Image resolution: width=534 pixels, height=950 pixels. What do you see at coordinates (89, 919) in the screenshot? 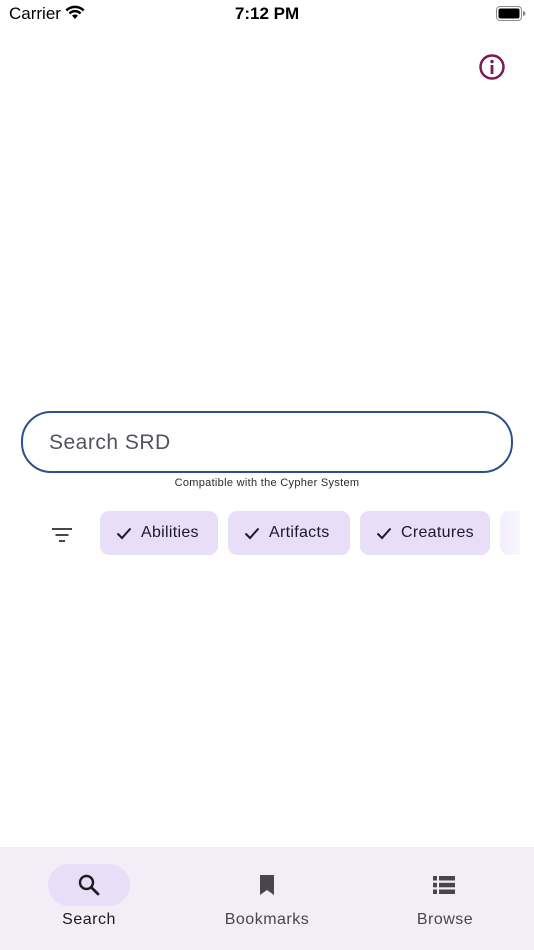
I see `nav-label-search: Search` at bounding box center [89, 919].